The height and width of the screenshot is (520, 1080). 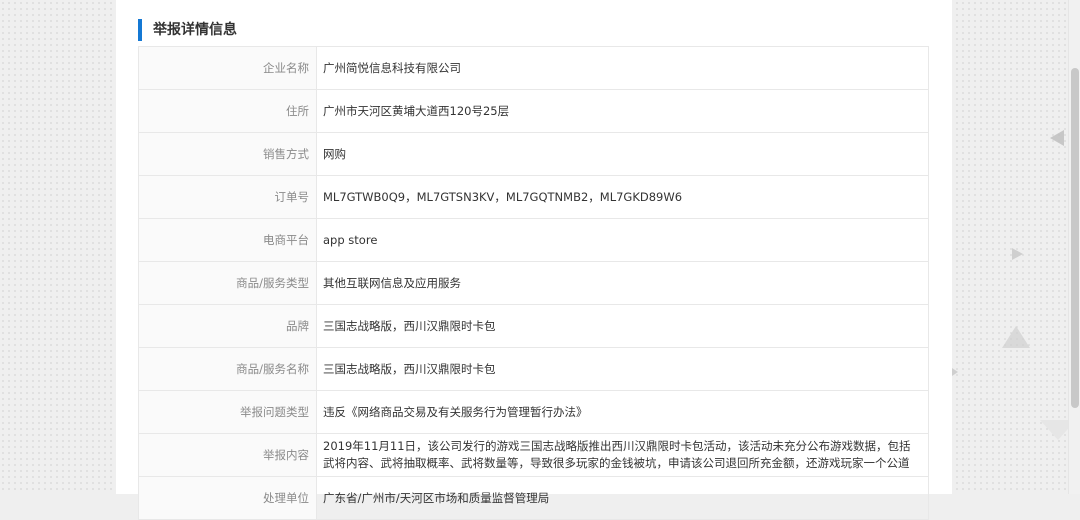 I want to click on row-value: 广州市天河区黄埔大道西120号25层, so click(x=622, y=111).